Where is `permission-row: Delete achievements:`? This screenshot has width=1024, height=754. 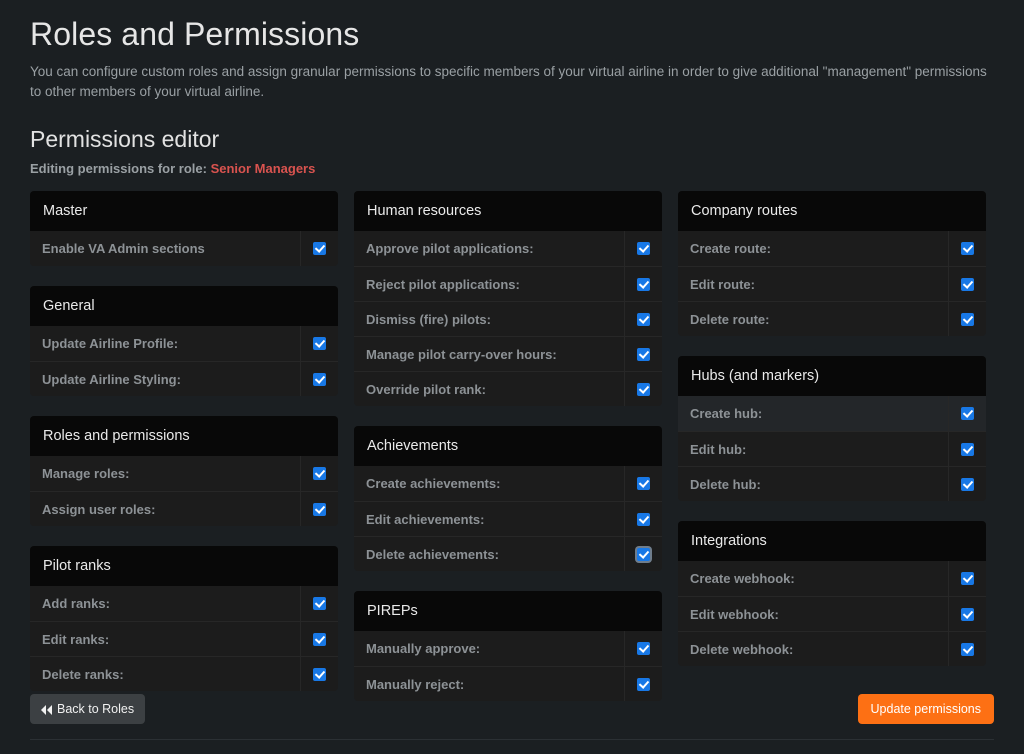 permission-row: Delete achievements: is located at coordinates (508, 553).